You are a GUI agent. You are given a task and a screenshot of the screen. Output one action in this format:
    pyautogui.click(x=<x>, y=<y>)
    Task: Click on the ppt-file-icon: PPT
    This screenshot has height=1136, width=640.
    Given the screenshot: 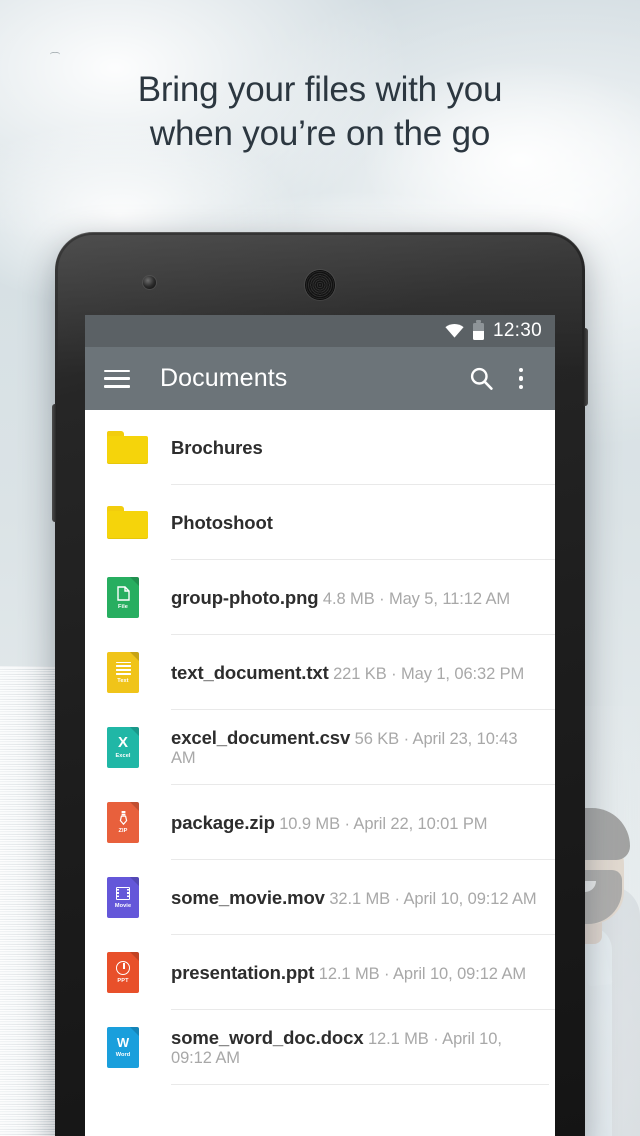 What is the action you would take?
    pyautogui.click(x=139, y=972)
    